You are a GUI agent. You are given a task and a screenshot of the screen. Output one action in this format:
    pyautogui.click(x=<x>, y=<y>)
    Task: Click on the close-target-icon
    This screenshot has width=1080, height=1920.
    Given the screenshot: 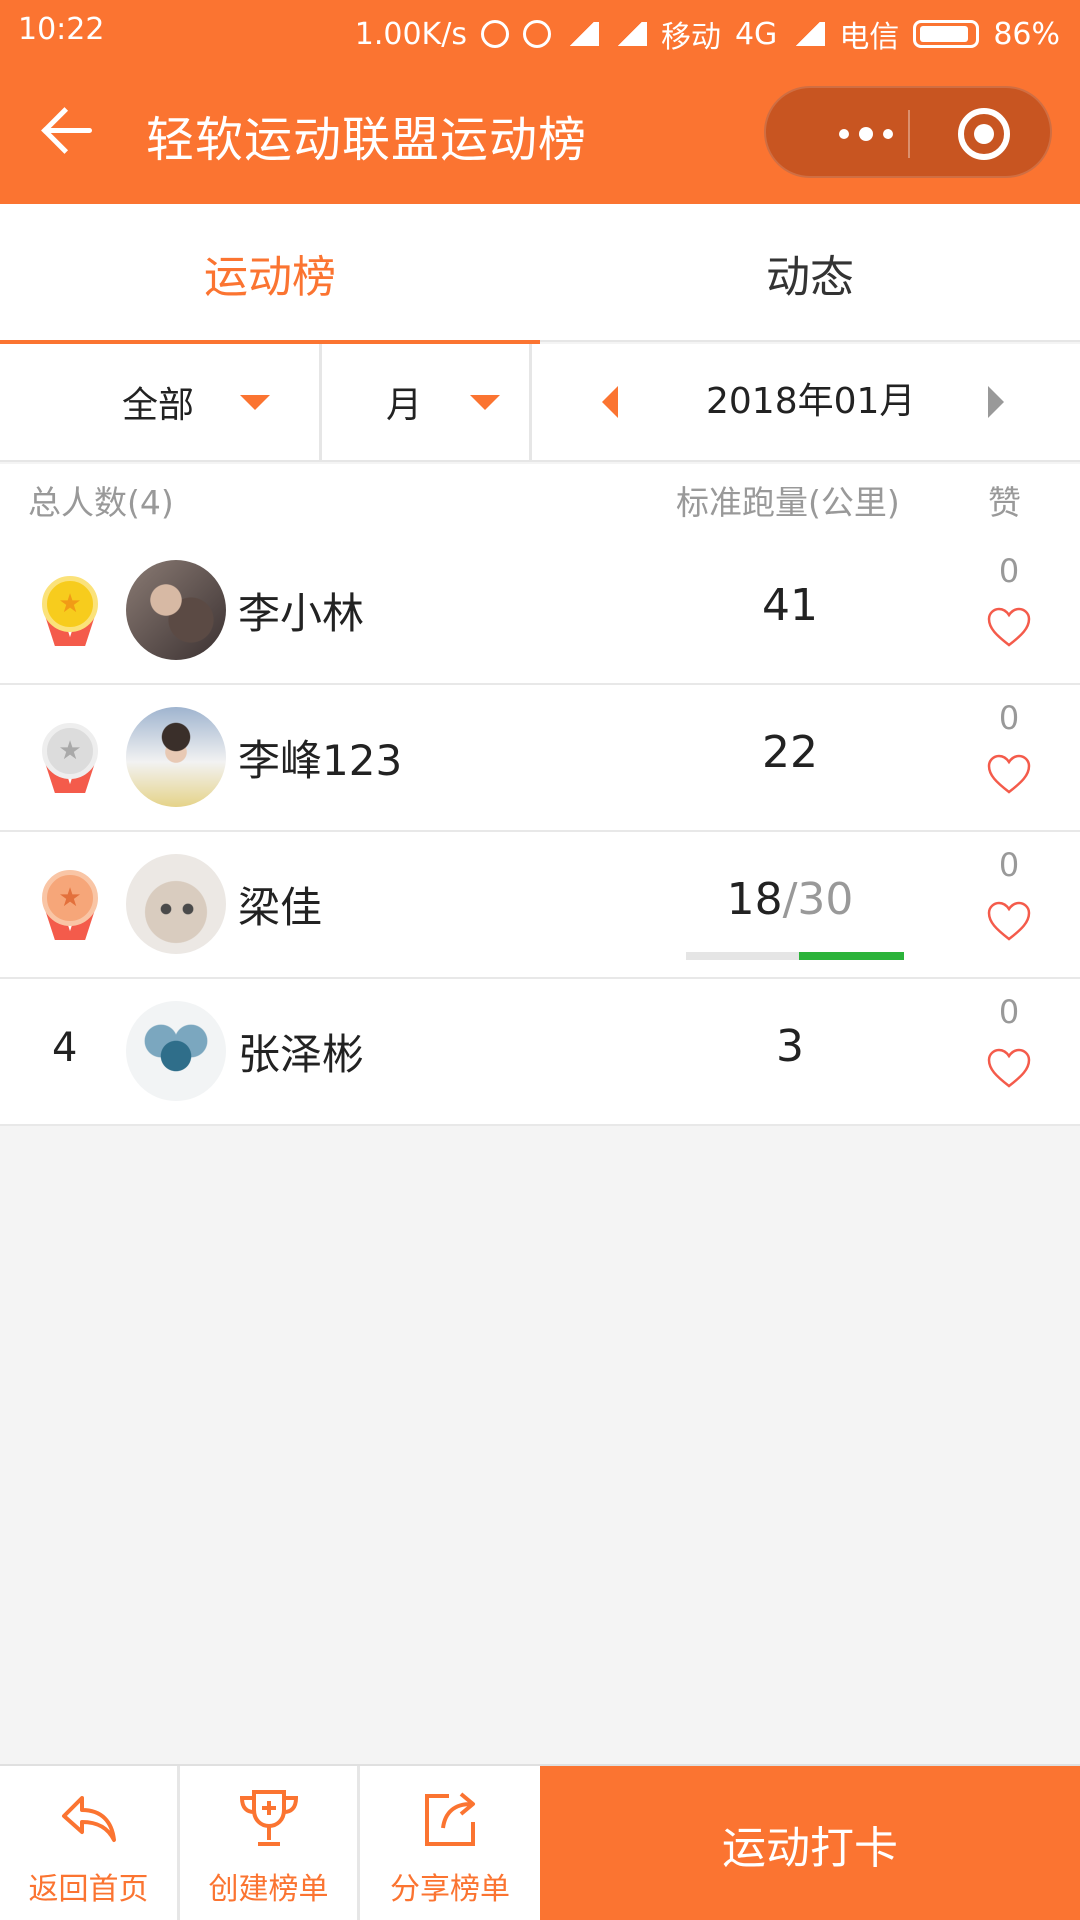 What is the action you would take?
    pyautogui.click(x=984, y=134)
    